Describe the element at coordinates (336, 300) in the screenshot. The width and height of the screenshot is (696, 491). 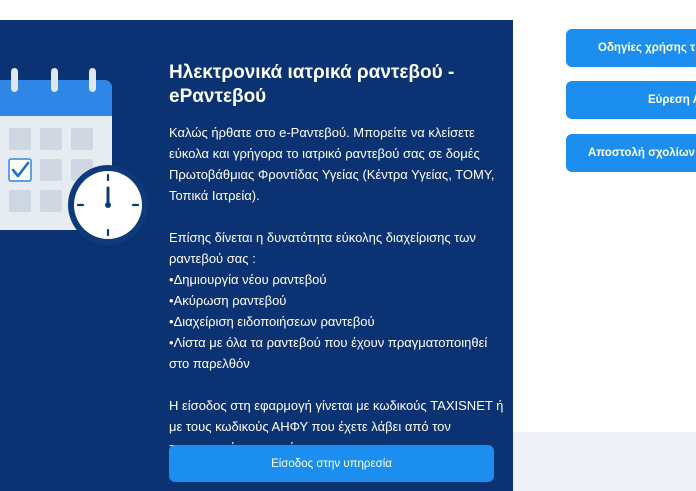
I see `list-item: Ακύρωση ραντεβού` at that location.